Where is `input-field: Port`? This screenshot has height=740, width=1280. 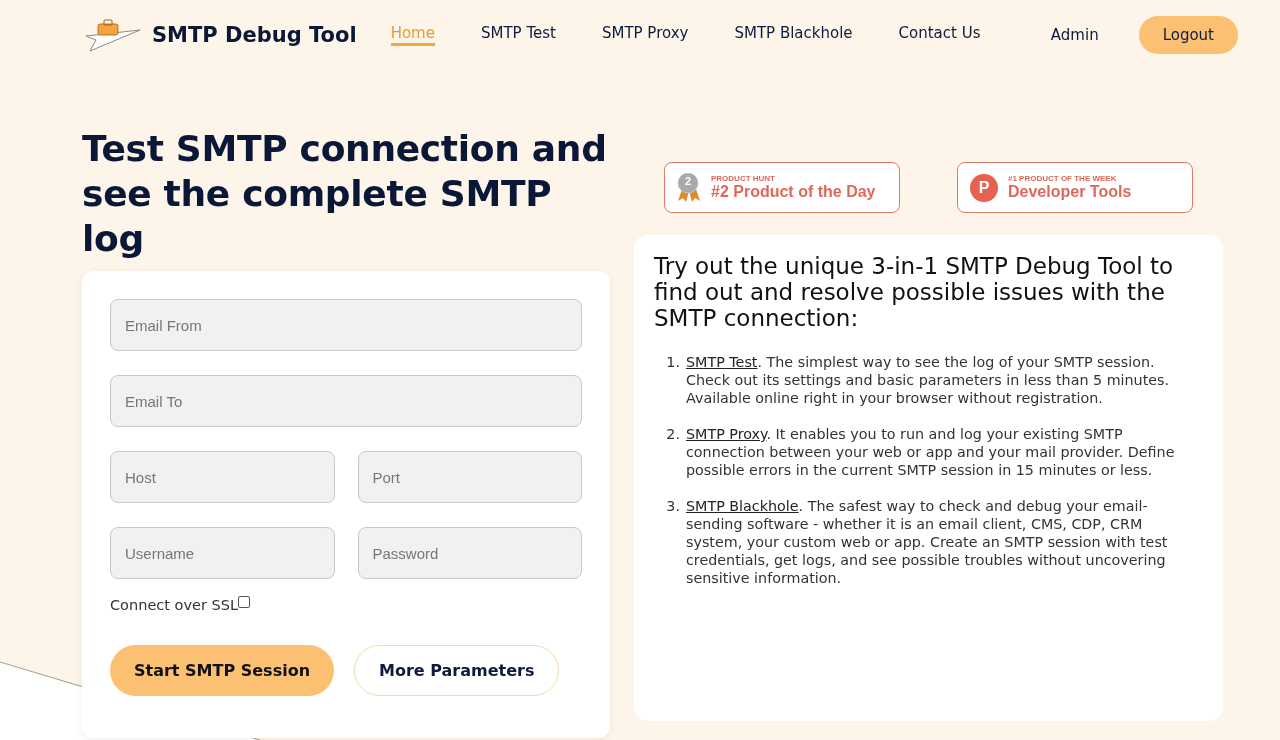
input-field: Port is located at coordinates (469, 477).